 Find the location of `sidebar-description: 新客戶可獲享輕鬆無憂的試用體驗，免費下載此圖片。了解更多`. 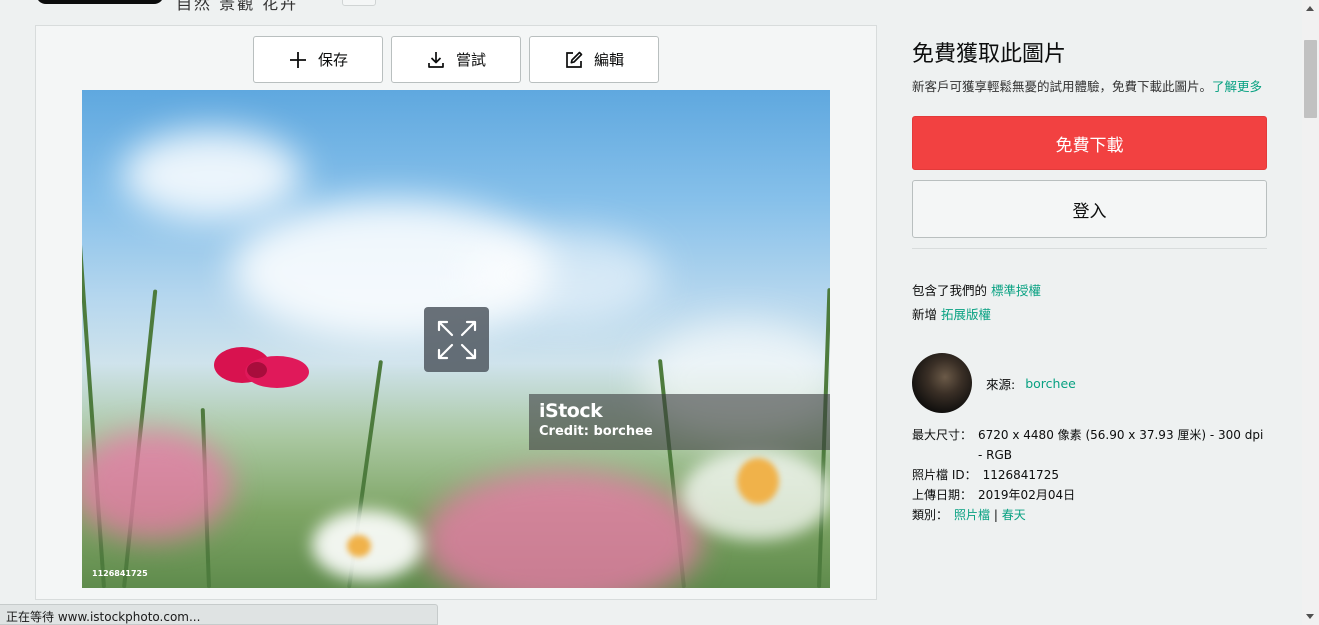

sidebar-description: 新客戶可獲享輕鬆無憂的試用體驗，免費下載此圖片。了解更多 is located at coordinates (1090, 86).